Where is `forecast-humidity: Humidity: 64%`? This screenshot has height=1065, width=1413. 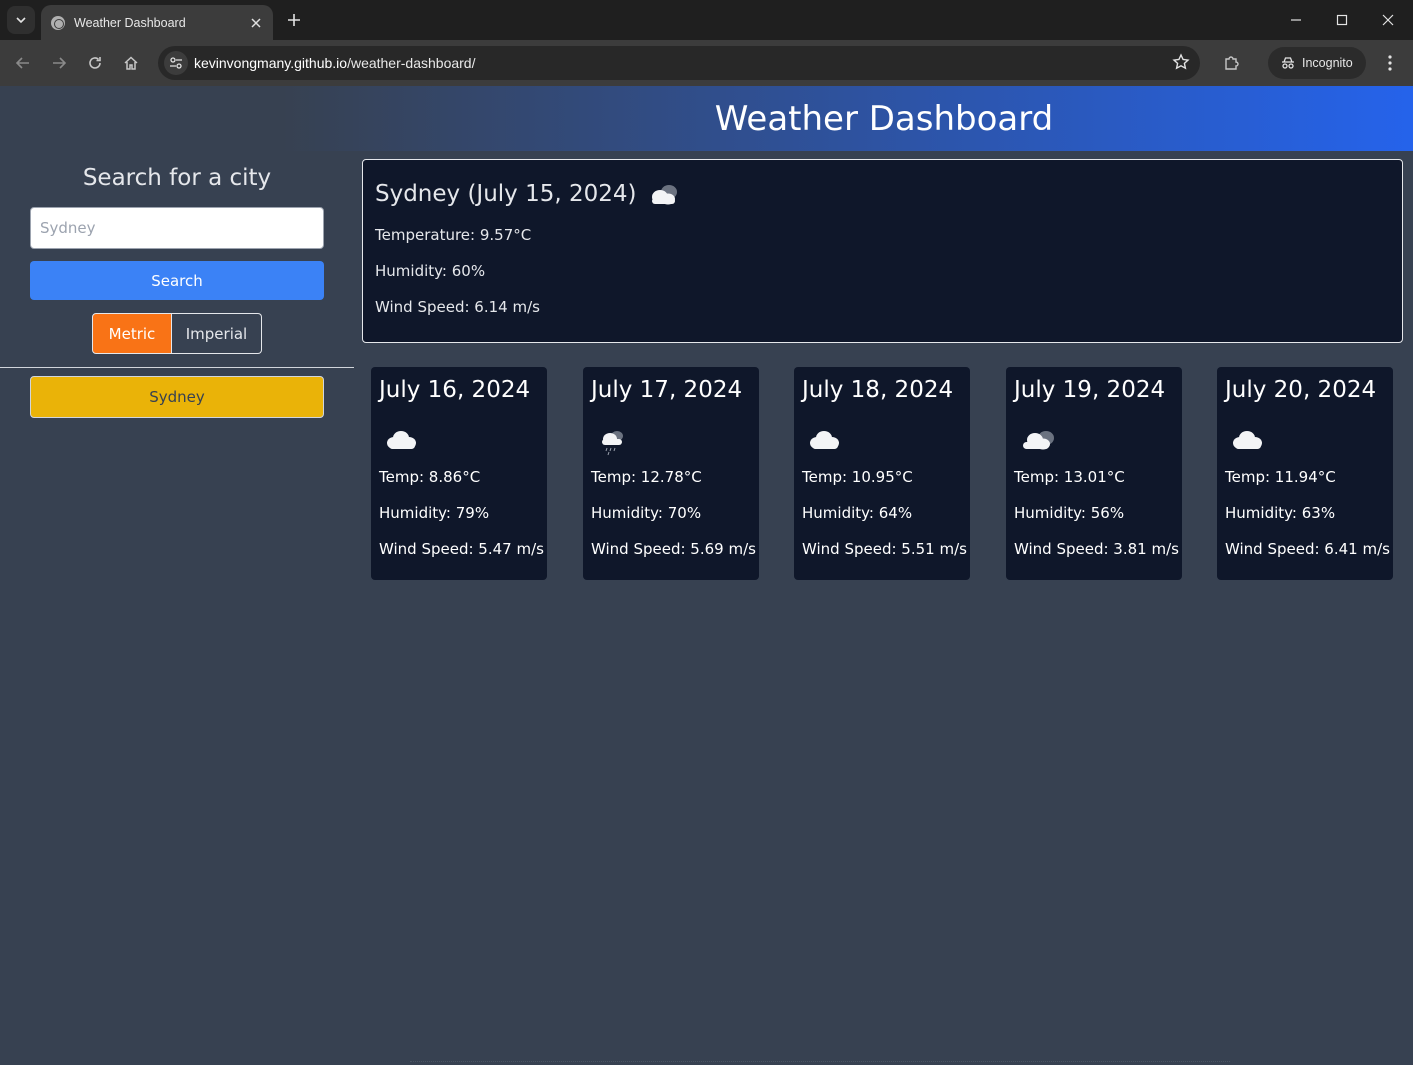 forecast-humidity: Humidity: 64% is located at coordinates (857, 513).